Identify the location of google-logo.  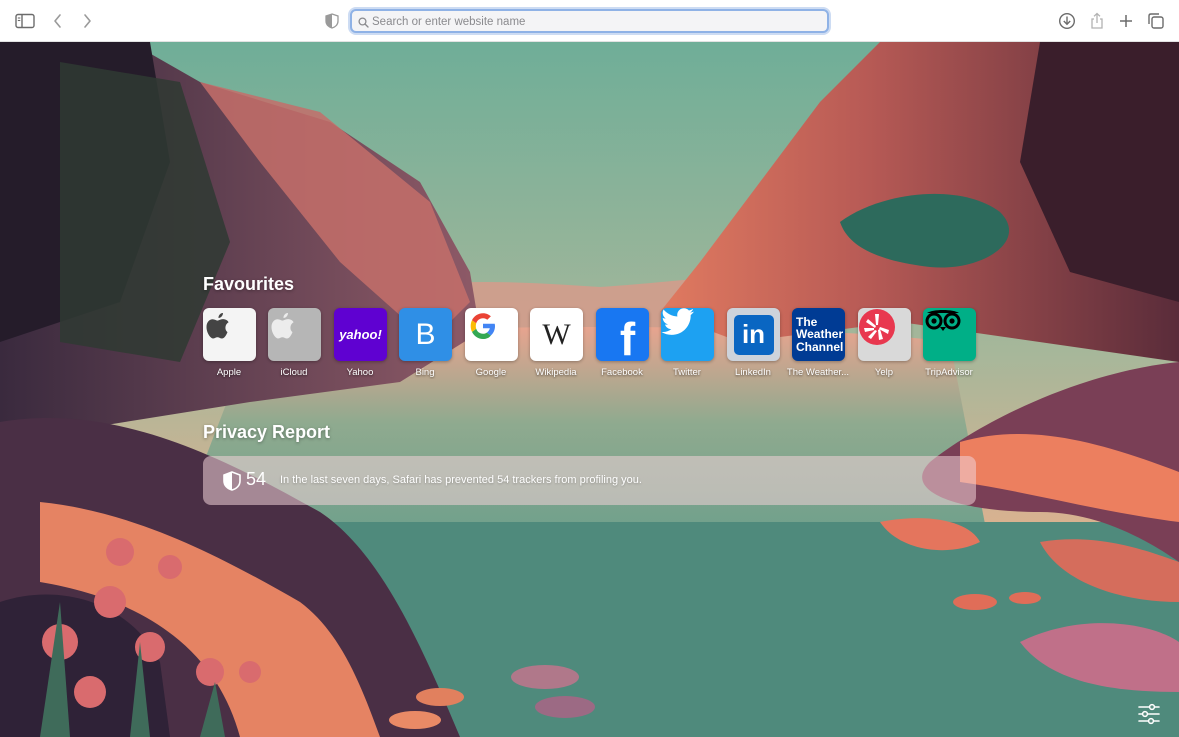
(491, 334).